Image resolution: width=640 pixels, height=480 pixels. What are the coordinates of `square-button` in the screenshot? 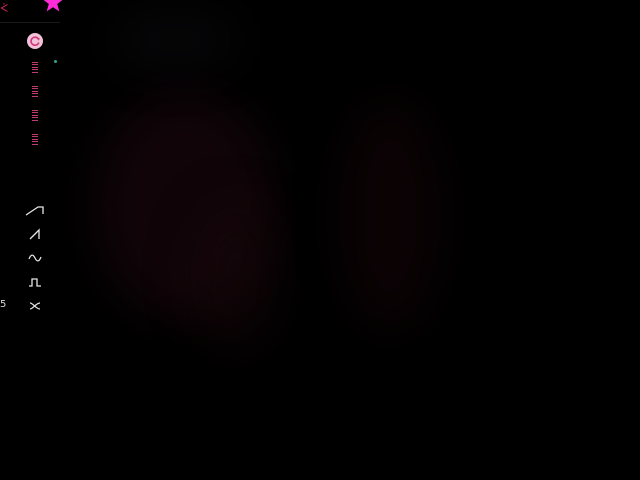 It's located at (35, 282).